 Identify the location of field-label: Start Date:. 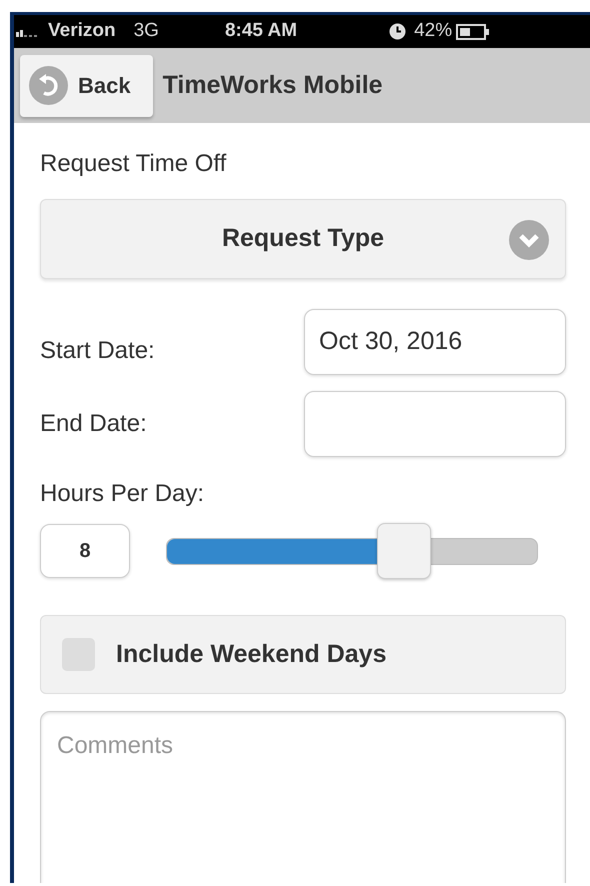
(97, 351).